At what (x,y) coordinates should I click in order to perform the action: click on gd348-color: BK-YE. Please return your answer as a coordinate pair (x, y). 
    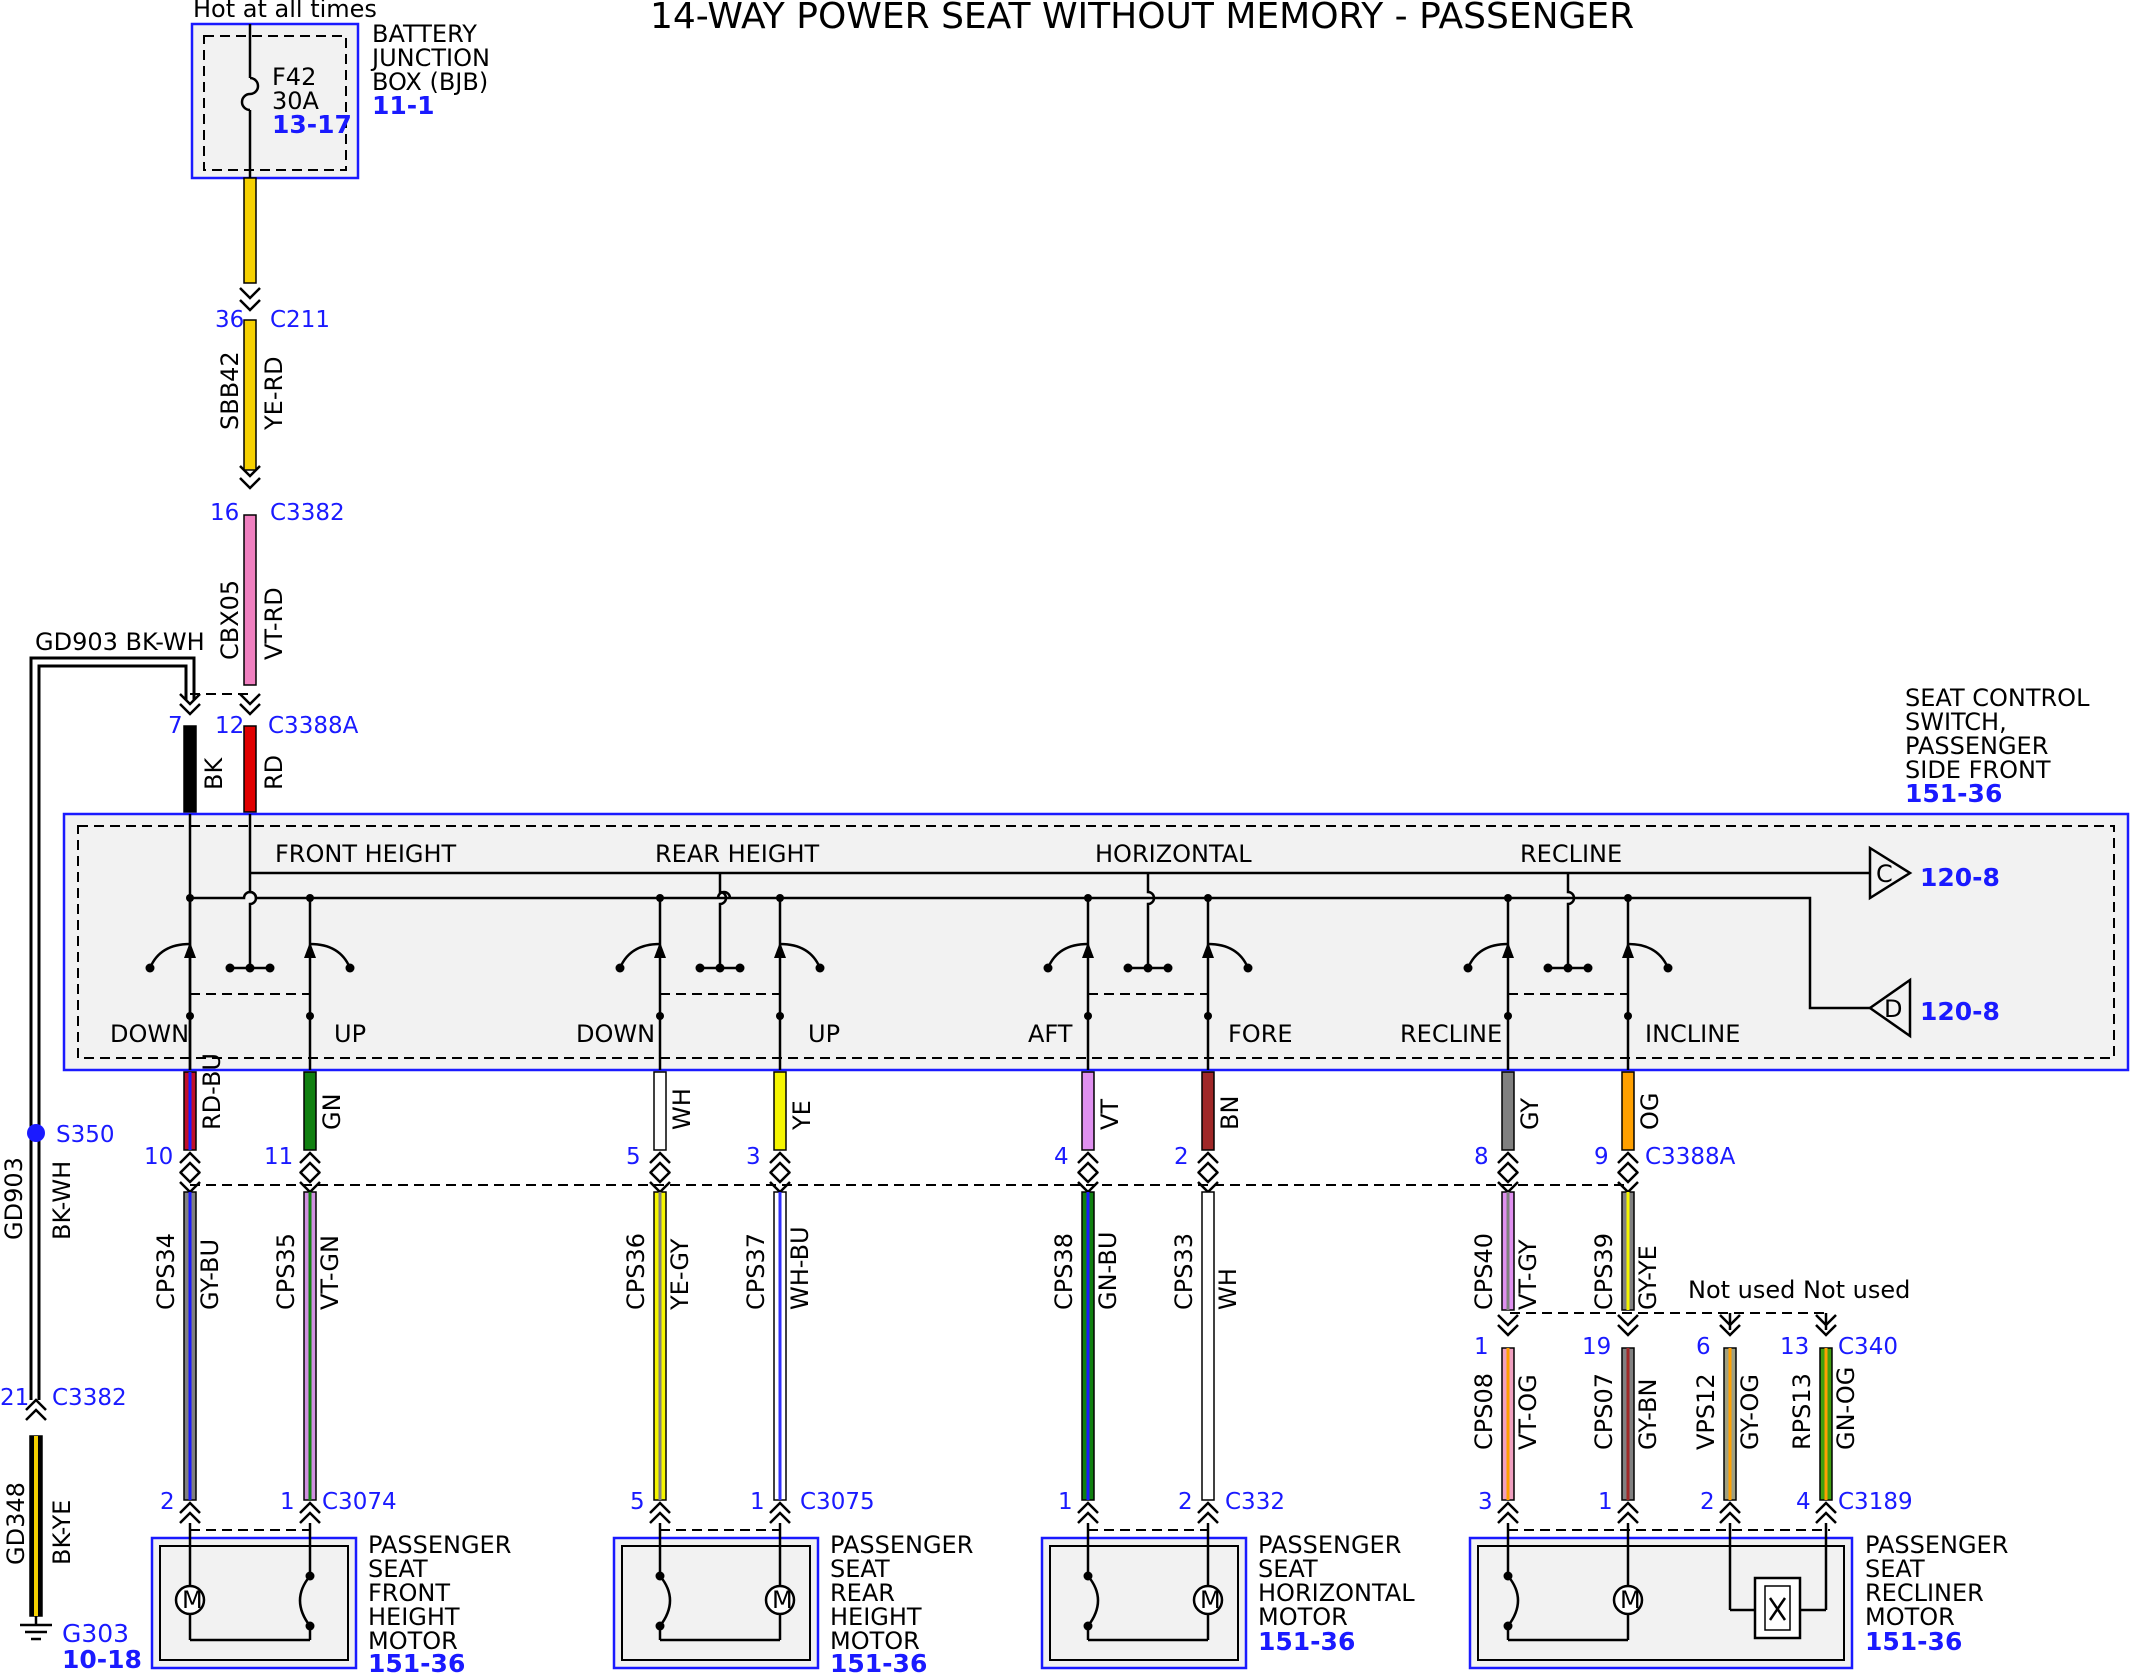
    Looking at the image, I should click on (62, 1532).